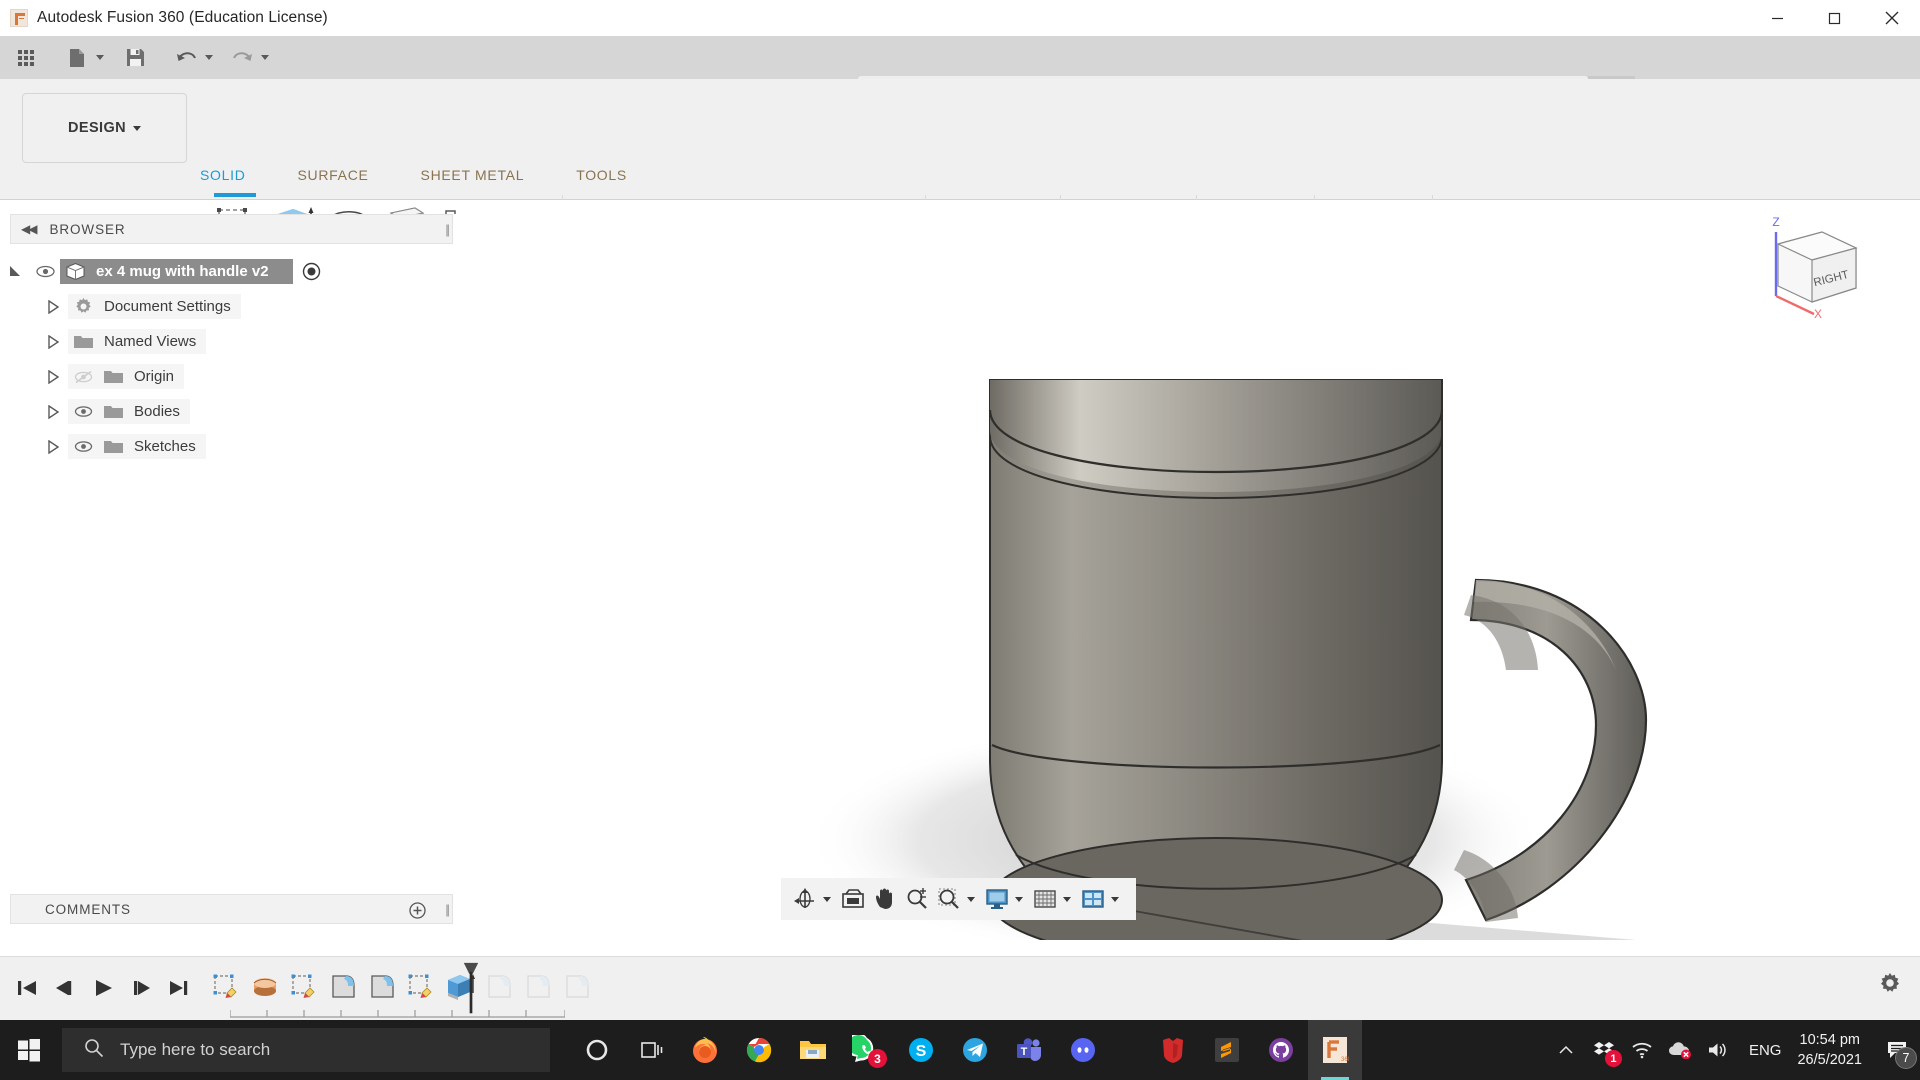 This screenshot has width=1920, height=1080. What do you see at coordinates (1642, 1050) in the screenshot?
I see `wifi-icon` at bounding box center [1642, 1050].